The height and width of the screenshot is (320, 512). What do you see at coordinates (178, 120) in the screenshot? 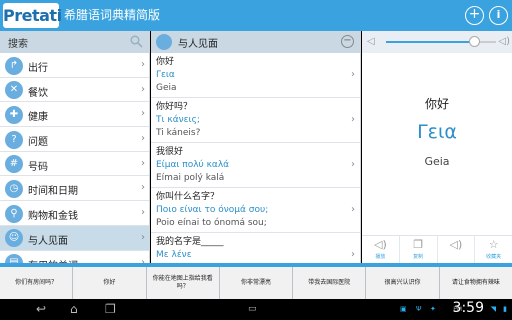
I see `phrase-greek: Τι κάνεις;` at bounding box center [178, 120].